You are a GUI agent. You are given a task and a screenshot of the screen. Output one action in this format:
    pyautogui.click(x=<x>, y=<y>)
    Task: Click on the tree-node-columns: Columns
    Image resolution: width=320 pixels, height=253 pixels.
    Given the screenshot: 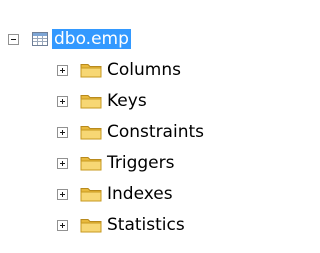 What is the action you would take?
    pyautogui.click(x=119, y=70)
    